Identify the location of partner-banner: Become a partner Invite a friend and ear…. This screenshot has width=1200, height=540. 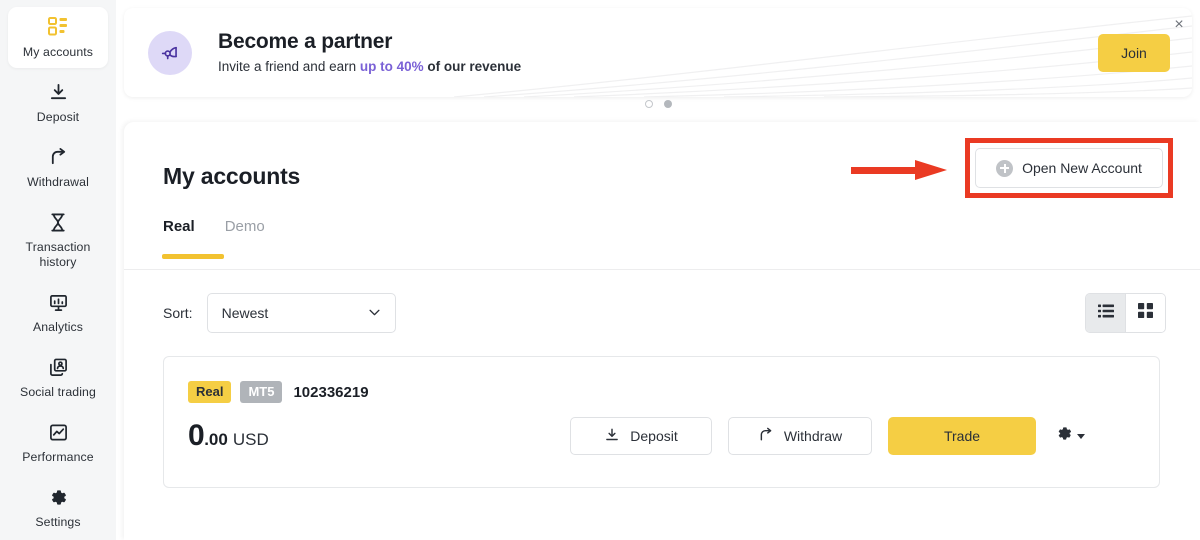
(658, 52).